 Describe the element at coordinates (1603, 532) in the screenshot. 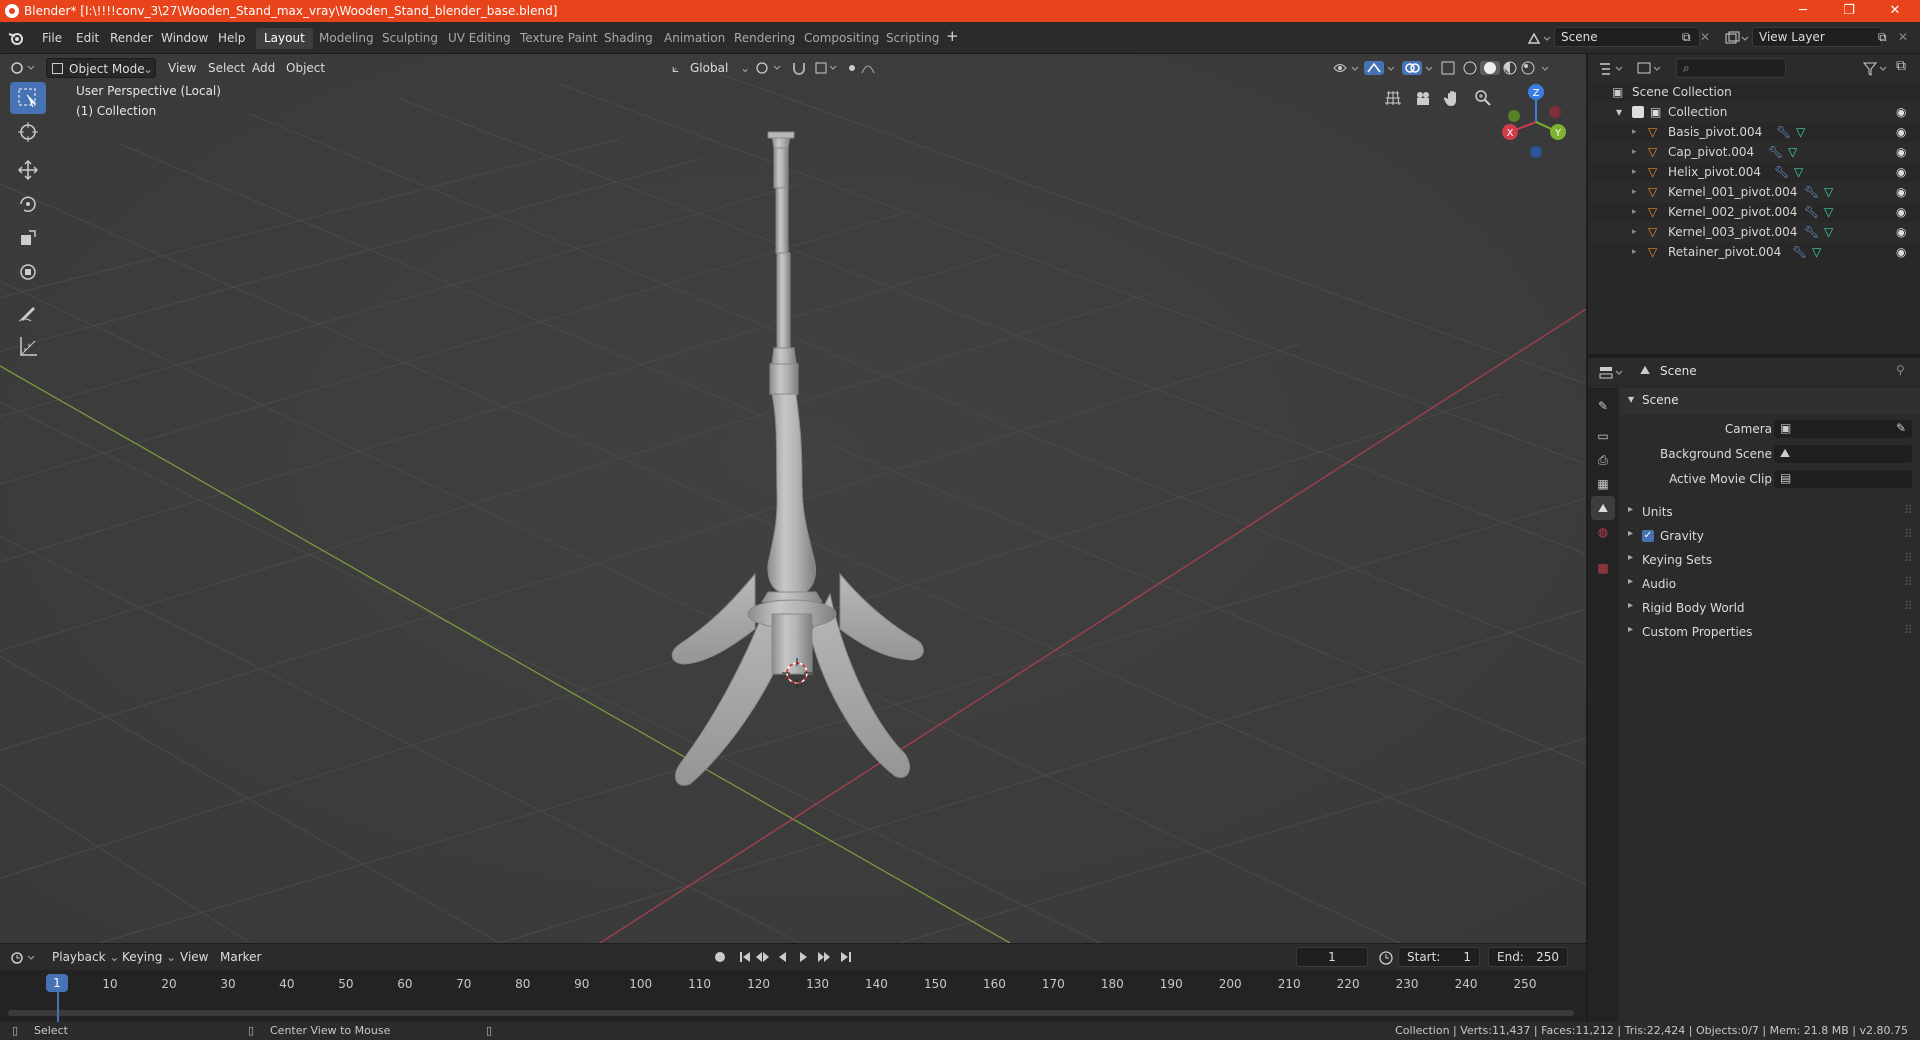

I see `tab-world: ◍` at that location.